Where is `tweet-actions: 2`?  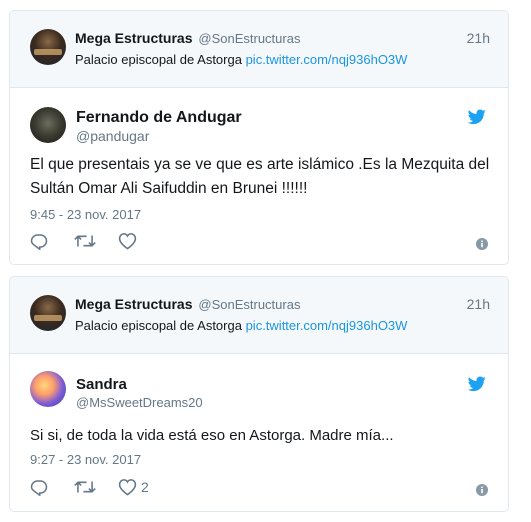
tweet-actions: 2 is located at coordinates (259, 487).